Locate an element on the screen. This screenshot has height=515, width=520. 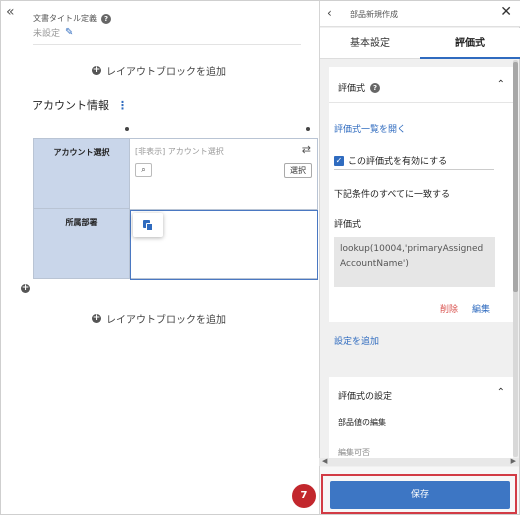
condition-text: 下記条件のすべてに一致する is located at coordinates (392, 195).